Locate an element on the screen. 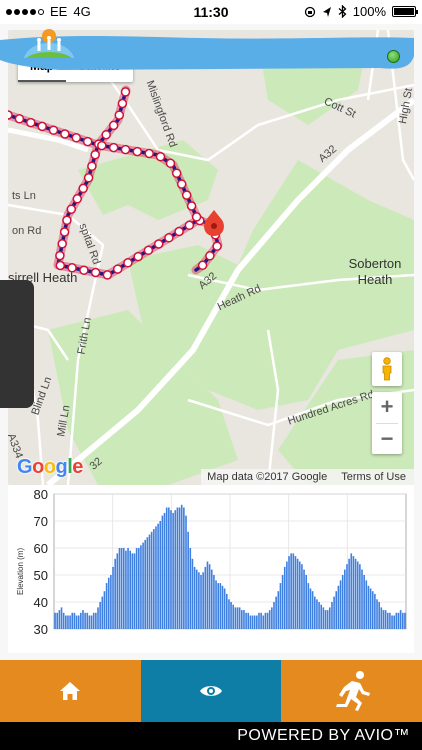 This screenshot has width=422, height=750. zoom-out-button: − is located at coordinates (387, 439).